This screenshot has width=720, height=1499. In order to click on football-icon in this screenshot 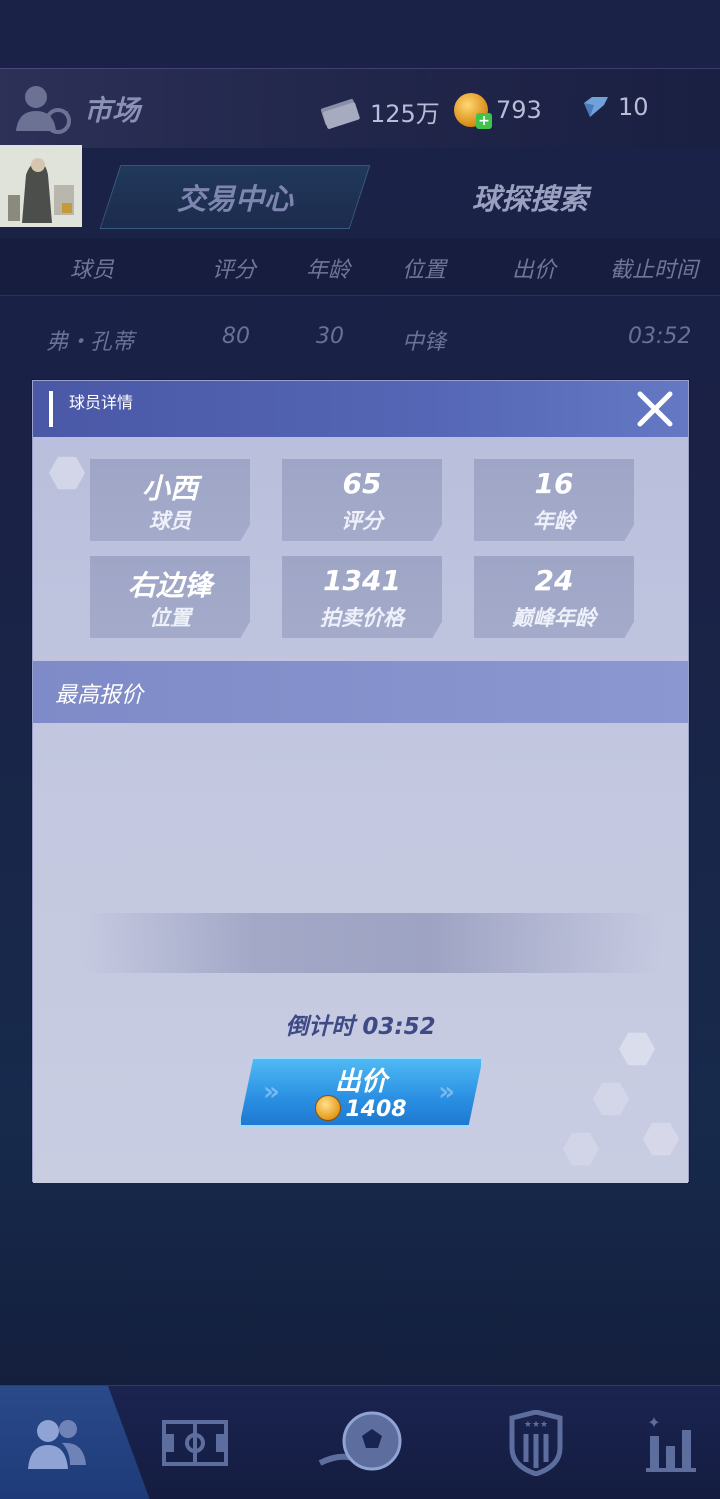, I will do `click(360, 1441)`.